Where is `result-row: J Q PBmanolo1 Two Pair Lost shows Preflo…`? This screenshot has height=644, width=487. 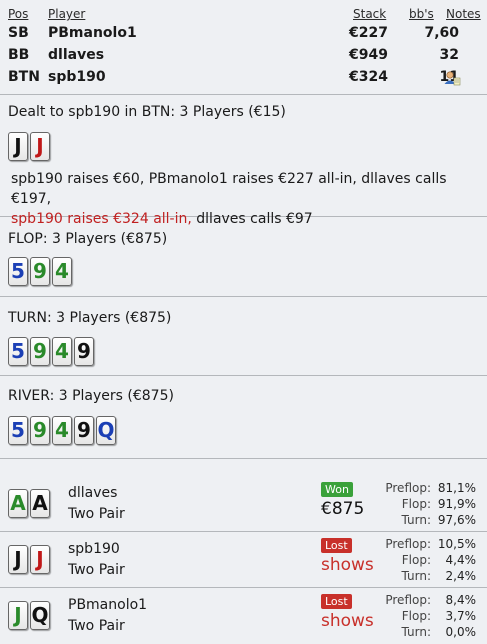
result-row: J Q PBmanolo1 Two Pair Lost shows Preflo… is located at coordinates (243, 617).